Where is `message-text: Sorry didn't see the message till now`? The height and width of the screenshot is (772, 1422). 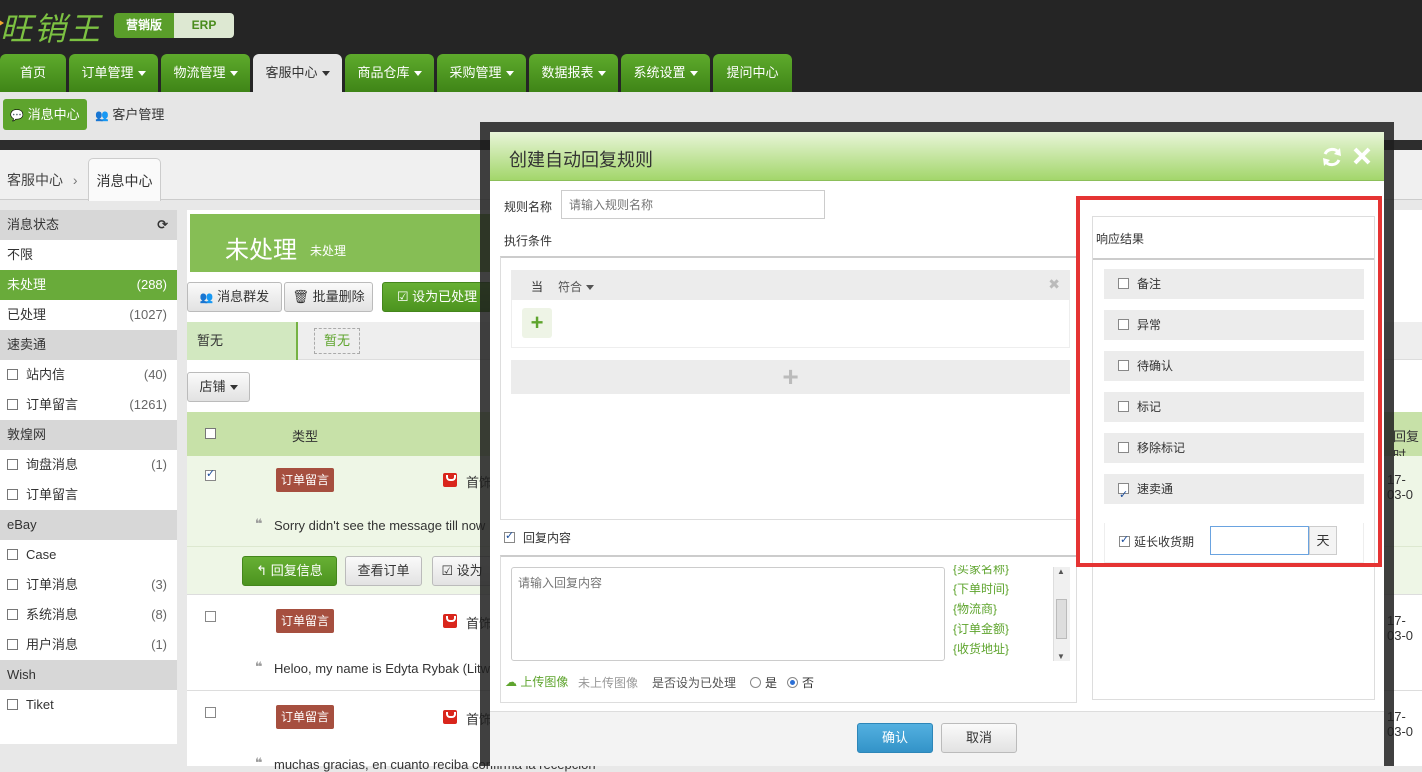 message-text: Sorry didn't see the message till now is located at coordinates (380, 525).